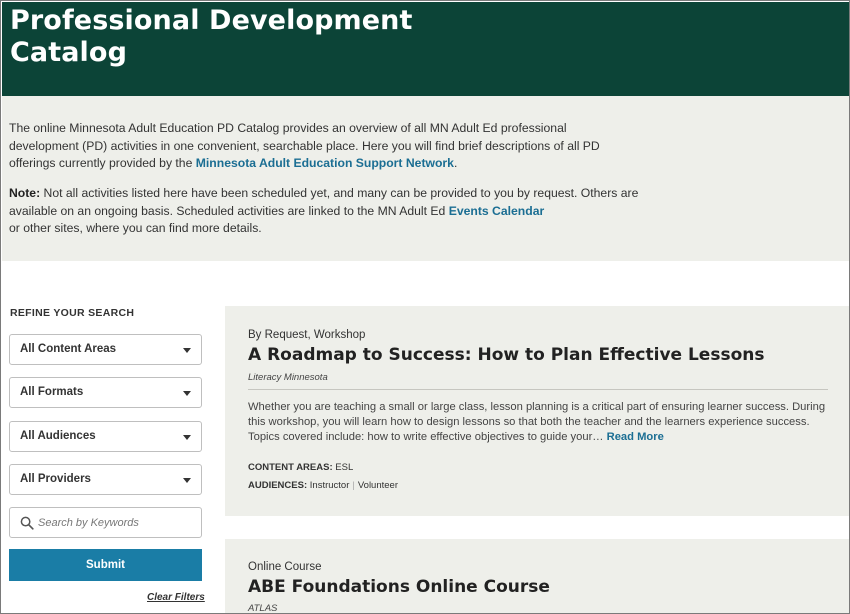 The width and height of the screenshot is (850, 614). What do you see at coordinates (285, 567) in the screenshot?
I see `activity-type: Online Course` at bounding box center [285, 567].